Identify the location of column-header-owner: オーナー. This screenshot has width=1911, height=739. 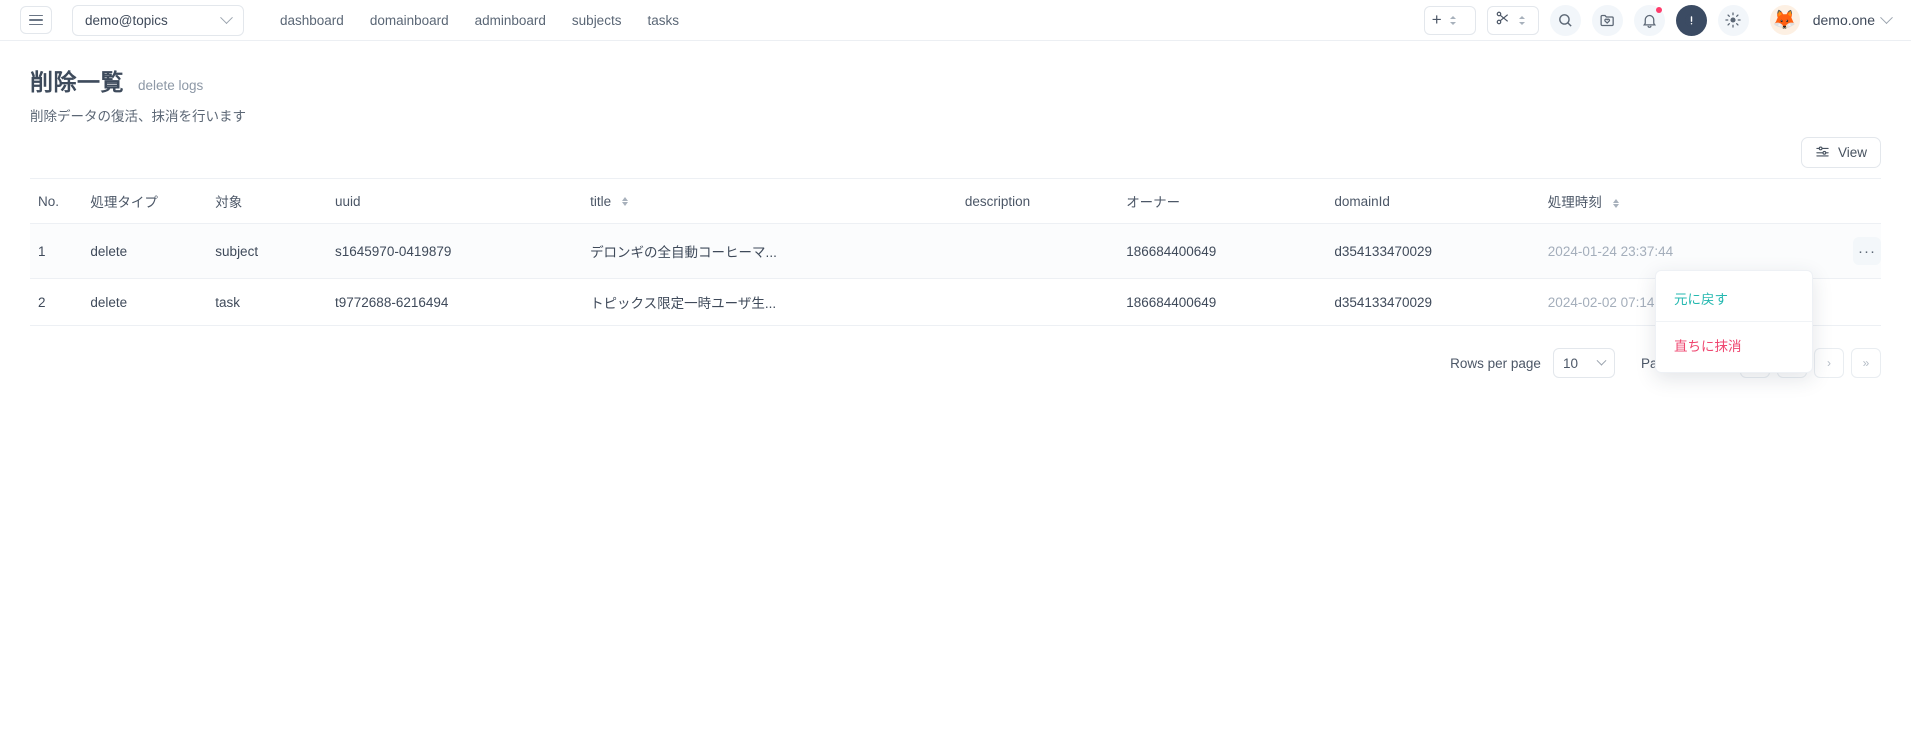
(1230, 201).